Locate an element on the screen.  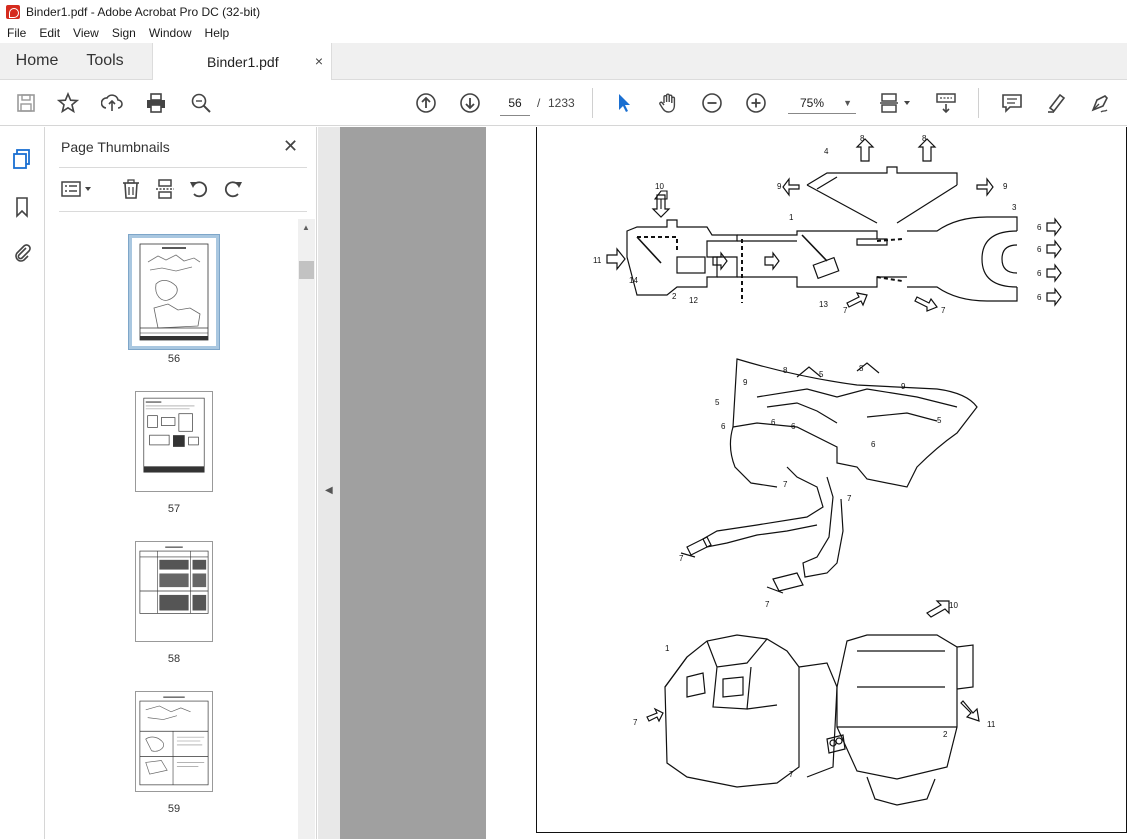
tab-home: Home is located at coordinates (37, 61).